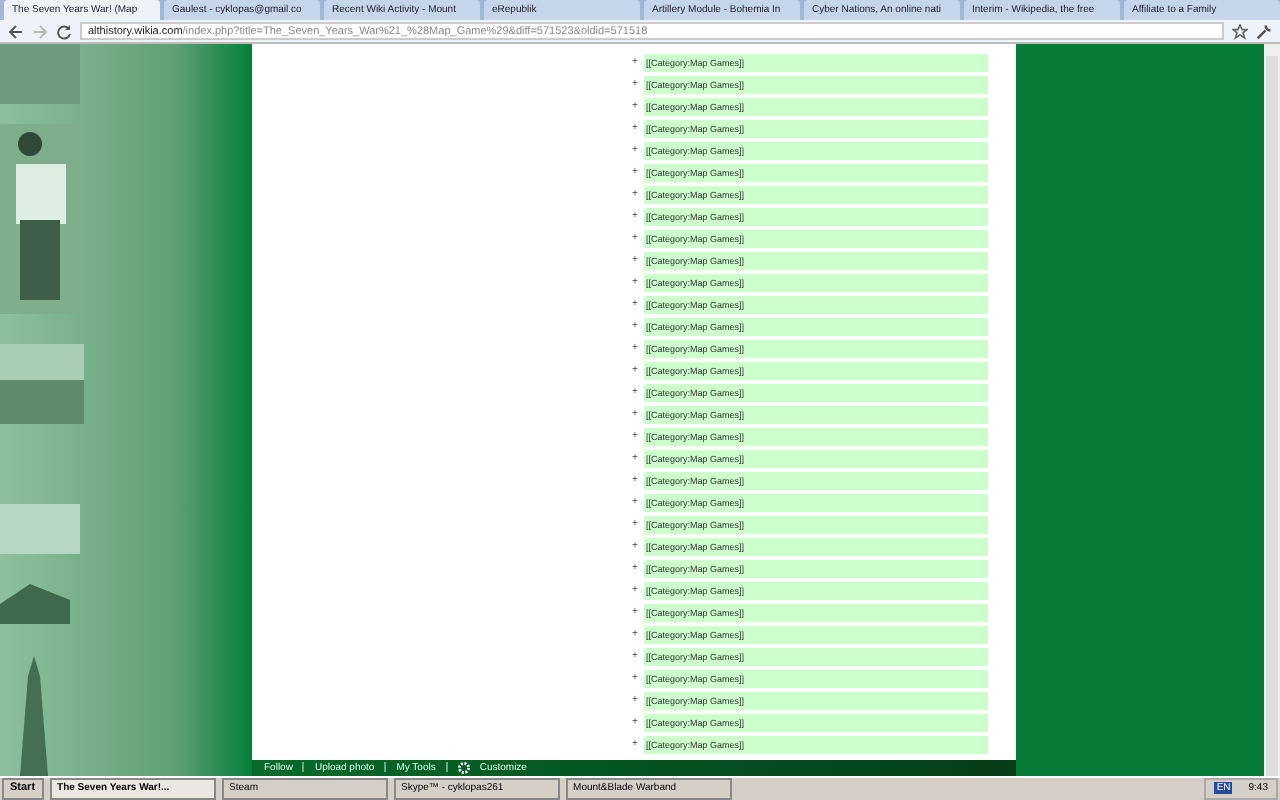 This screenshot has height=800, width=1280. I want to click on back-icon, so click(16, 31).